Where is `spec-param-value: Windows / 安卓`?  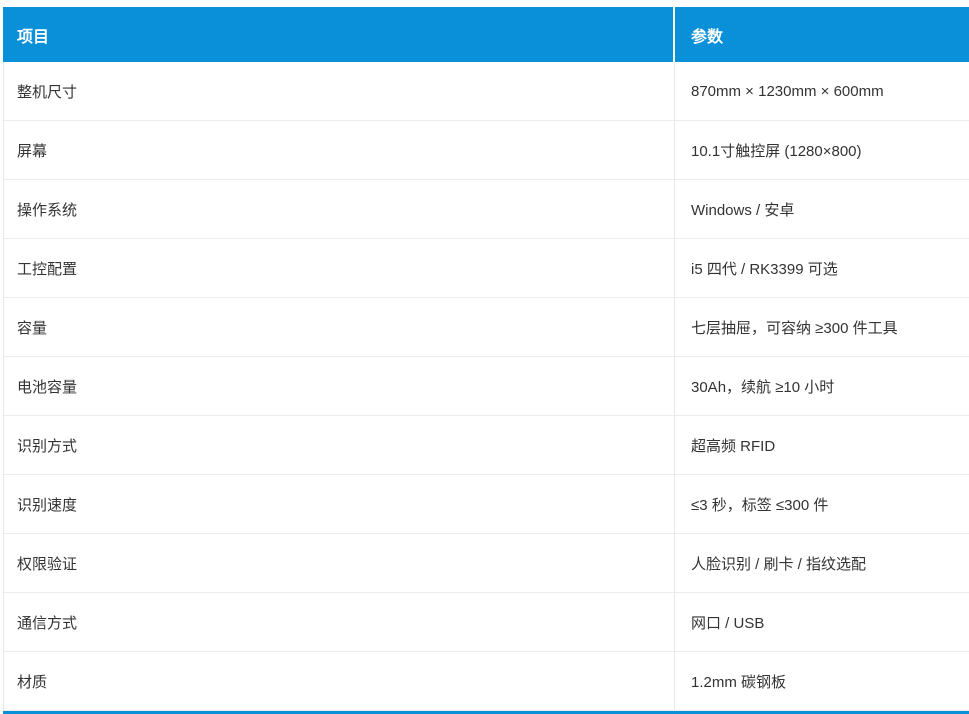 spec-param-value: Windows / 安卓 is located at coordinates (743, 210).